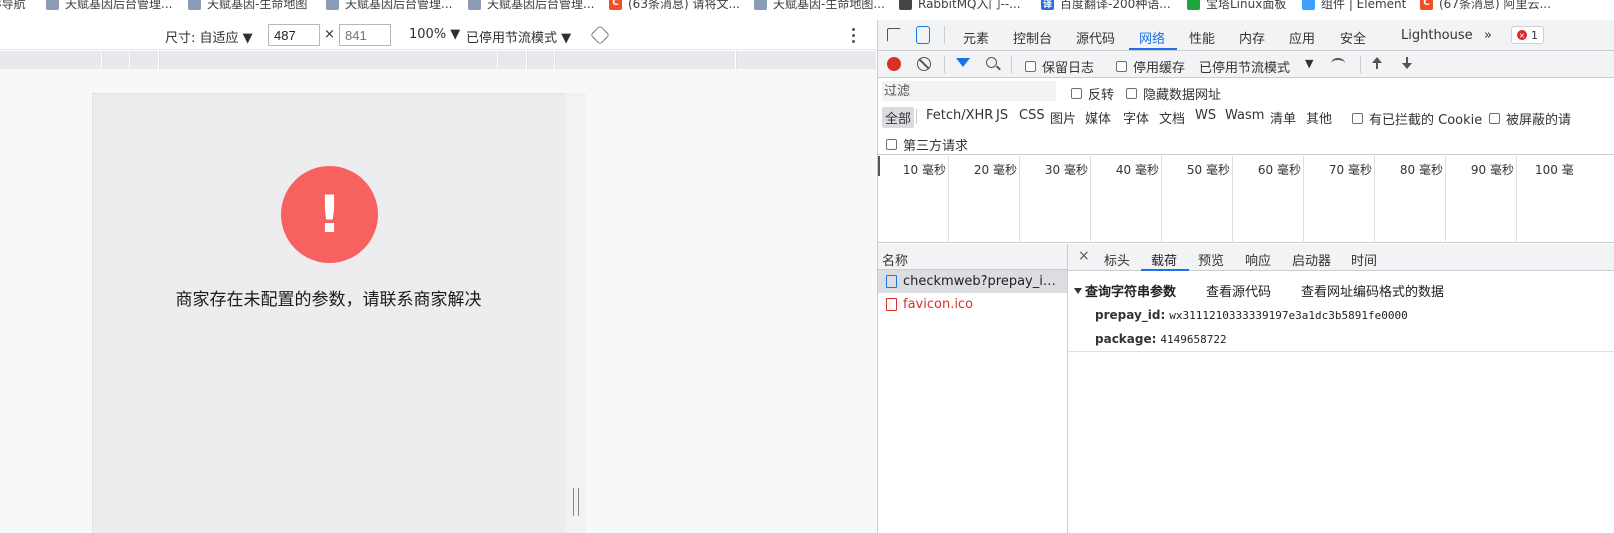 The height and width of the screenshot is (533, 1614). Describe the element at coordinates (1311, 259) in the screenshot. I see `tab-initiator: 启动器` at that location.